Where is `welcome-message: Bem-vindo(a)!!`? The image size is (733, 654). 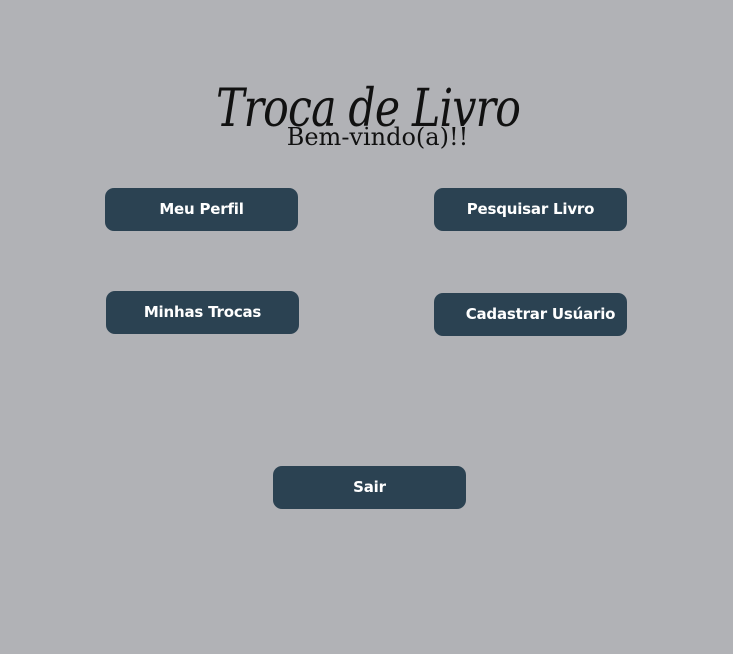 welcome-message: Bem-vindo(a)!! is located at coordinates (377, 137).